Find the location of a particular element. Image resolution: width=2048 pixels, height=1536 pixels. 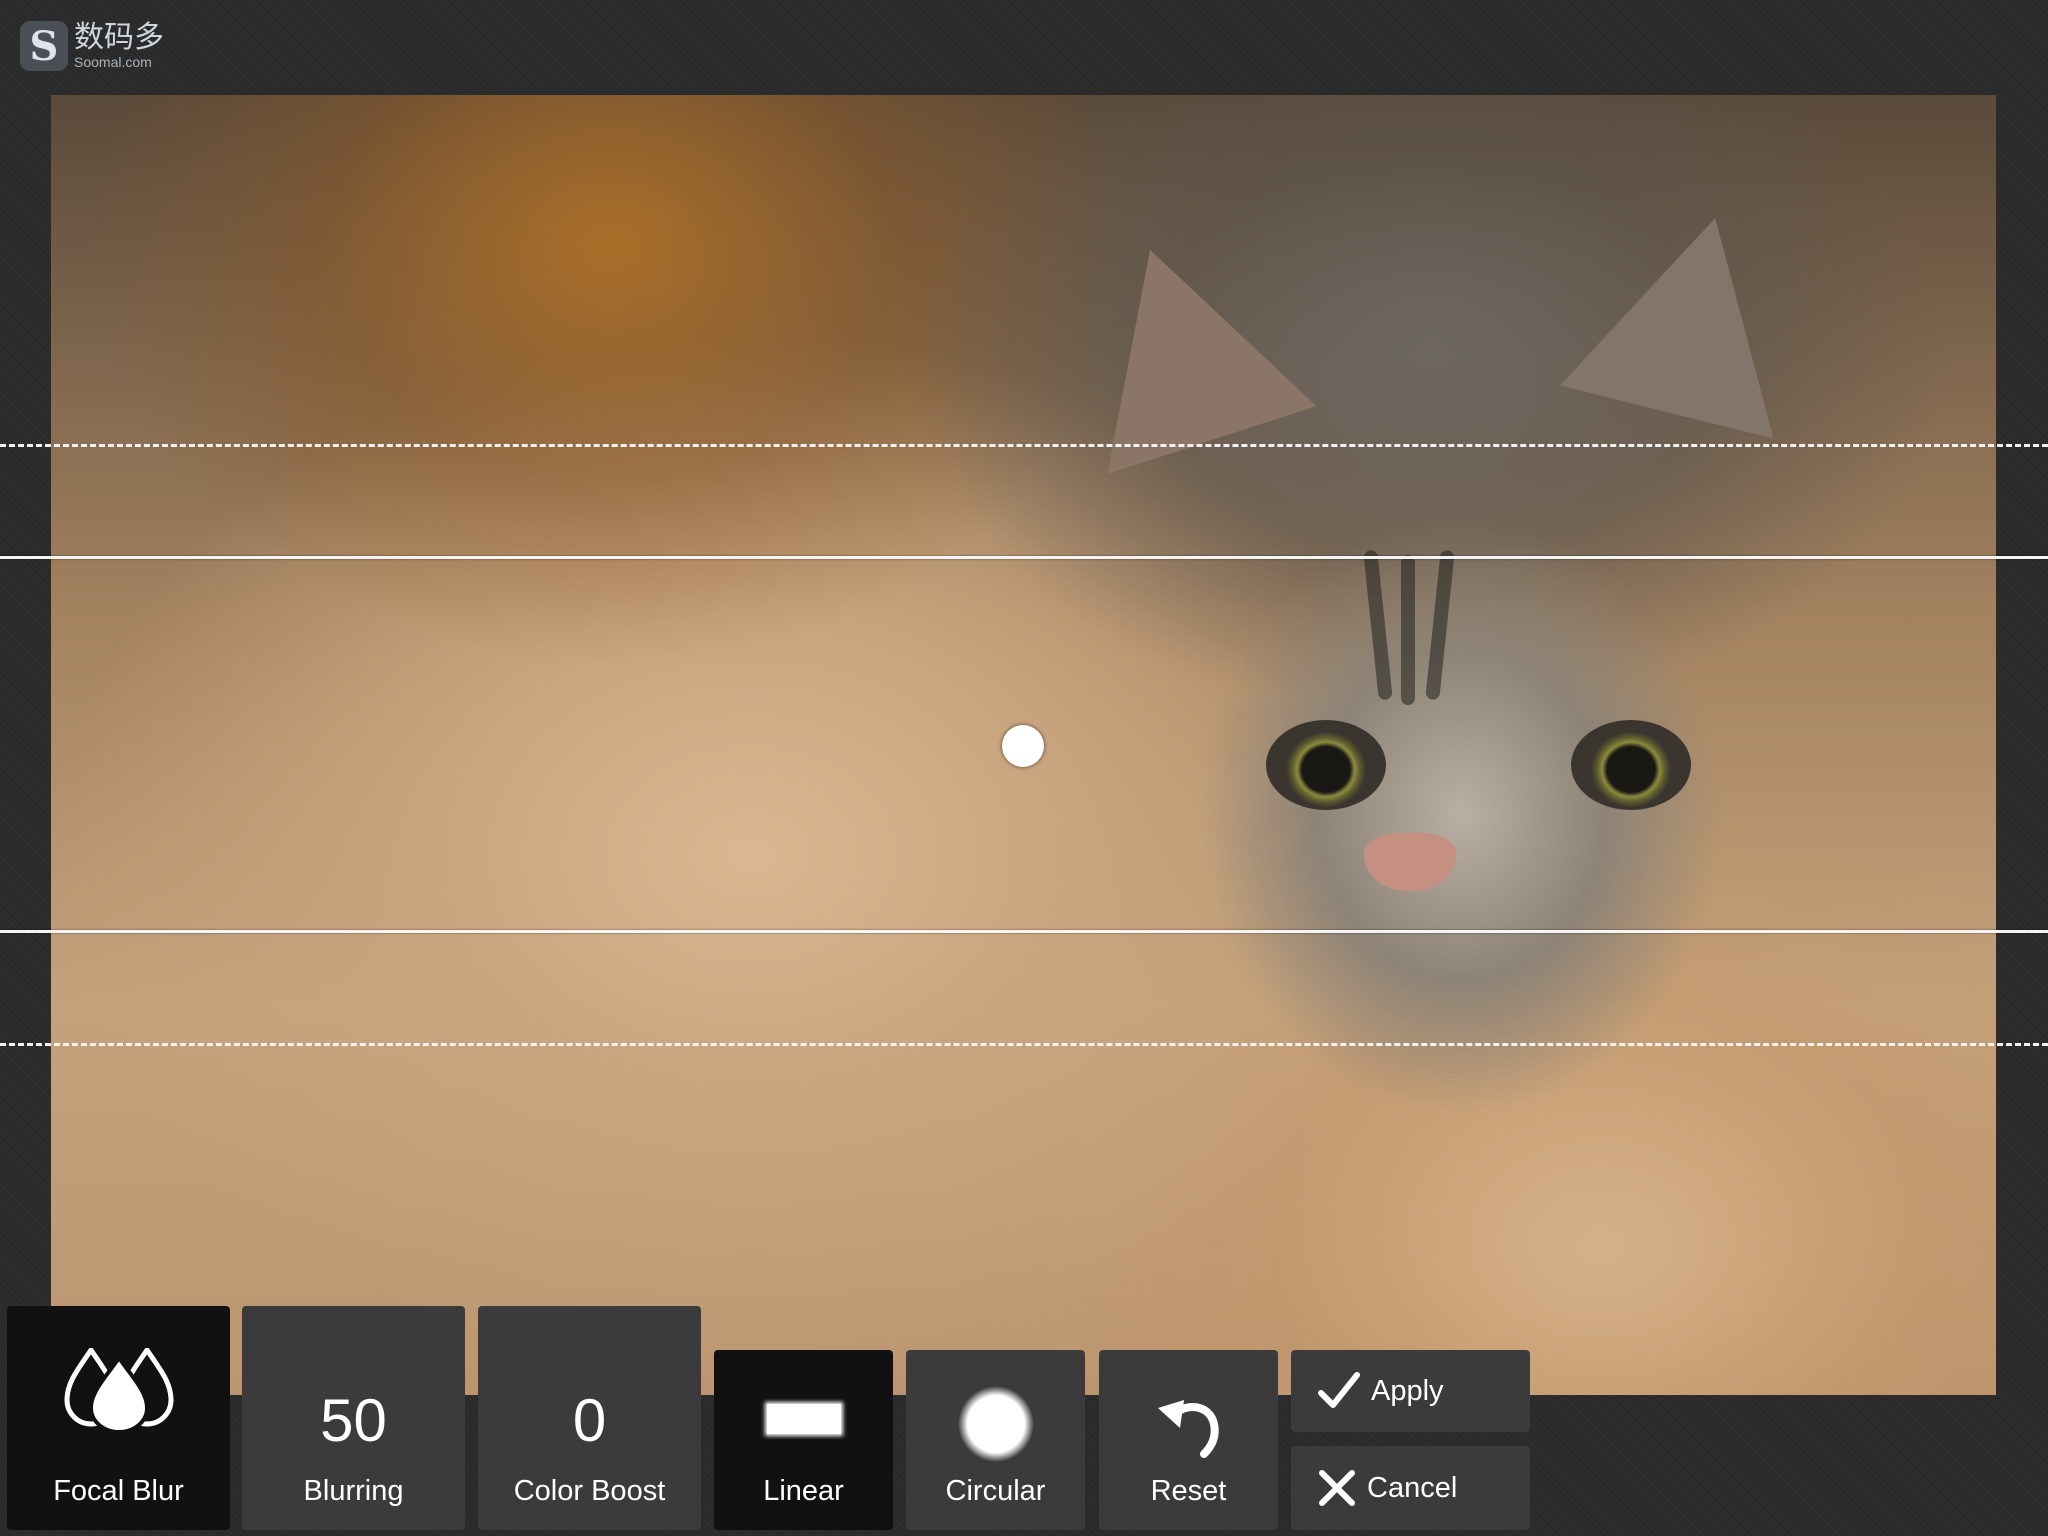

focal-blur-label: Focal Blur is located at coordinates (118, 1491).